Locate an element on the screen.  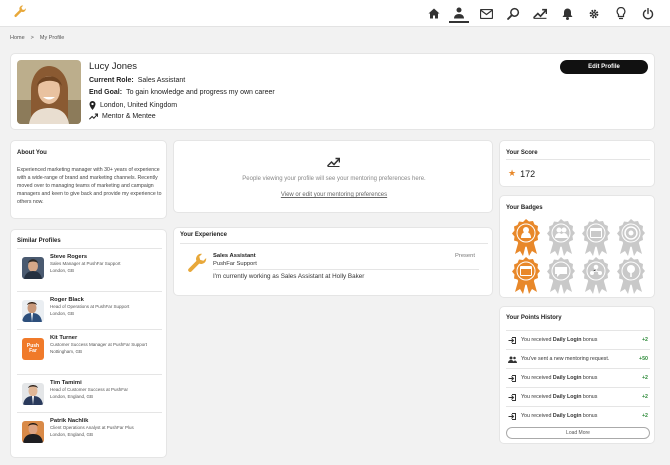
edit-profile-button: Edit Profile is located at coordinates (604, 67).